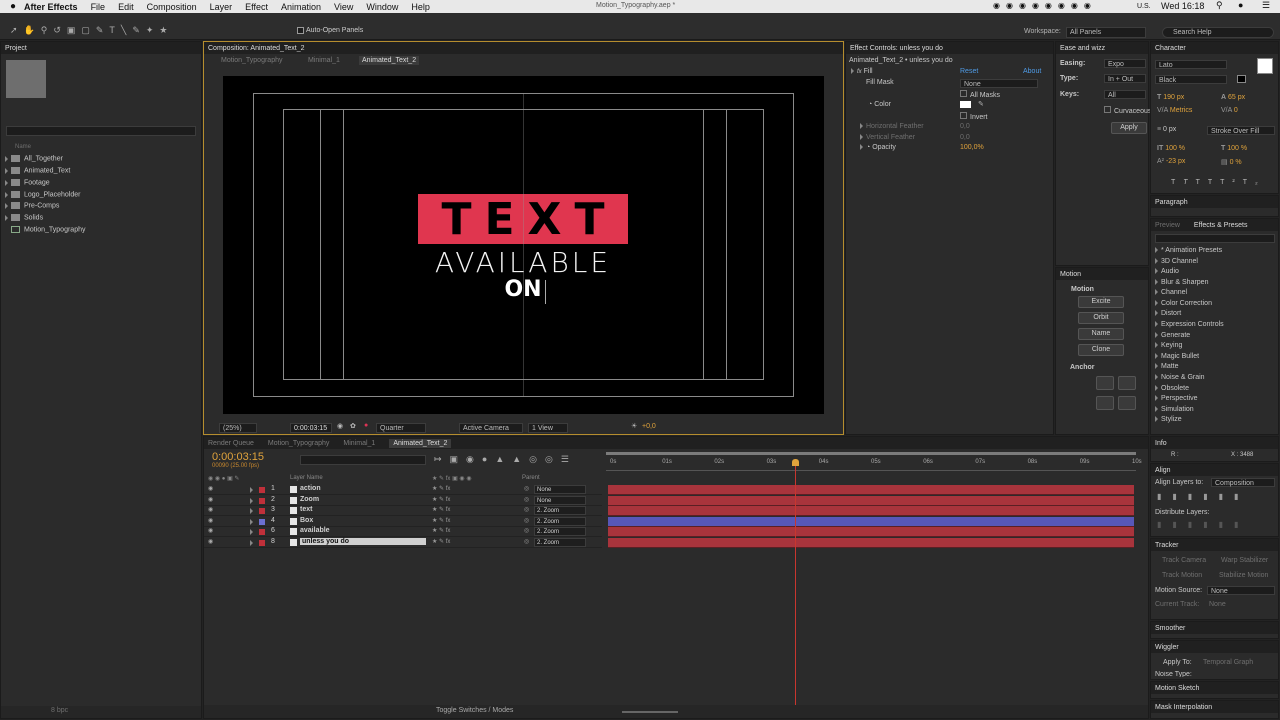 The height and width of the screenshot is (720, 1280). I want to click on zoom-slider, so click(650, 712).